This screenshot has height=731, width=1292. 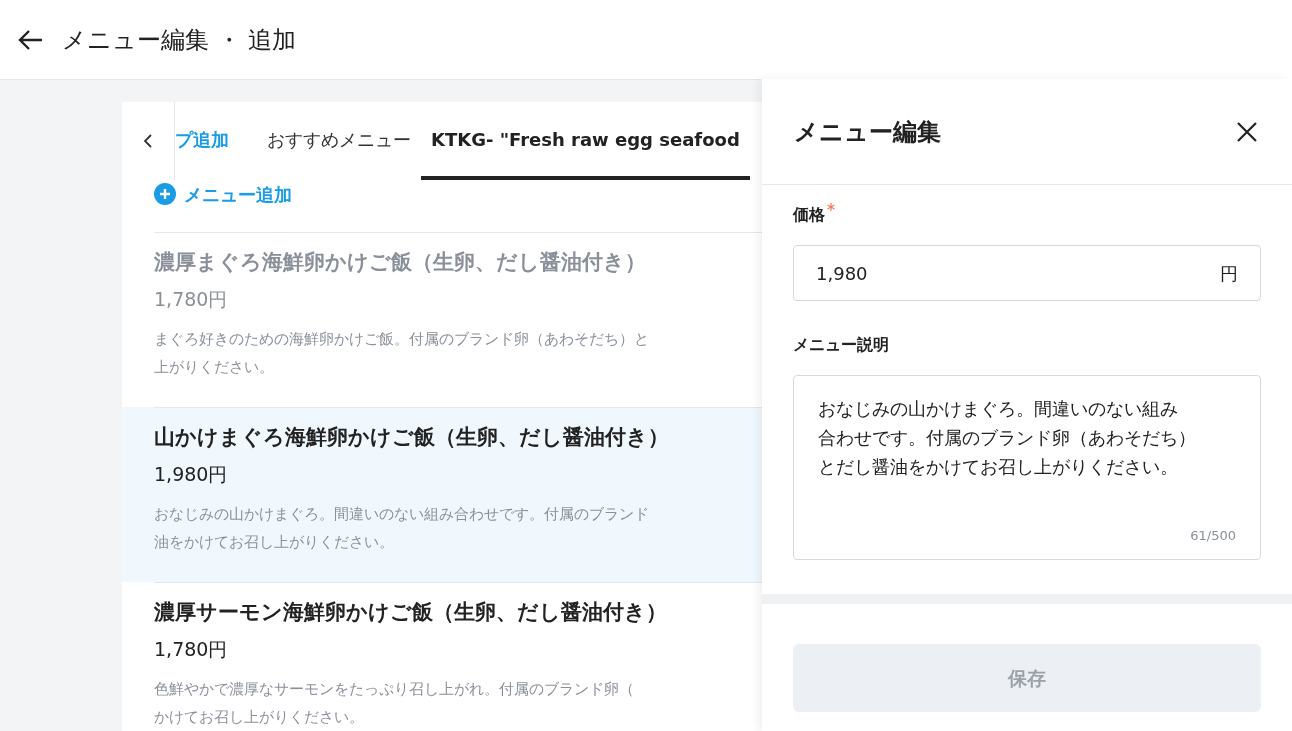 I want to click on description-text-line: とだし醤油をかけてお召し上がりください。, so click(x=998, y=467).